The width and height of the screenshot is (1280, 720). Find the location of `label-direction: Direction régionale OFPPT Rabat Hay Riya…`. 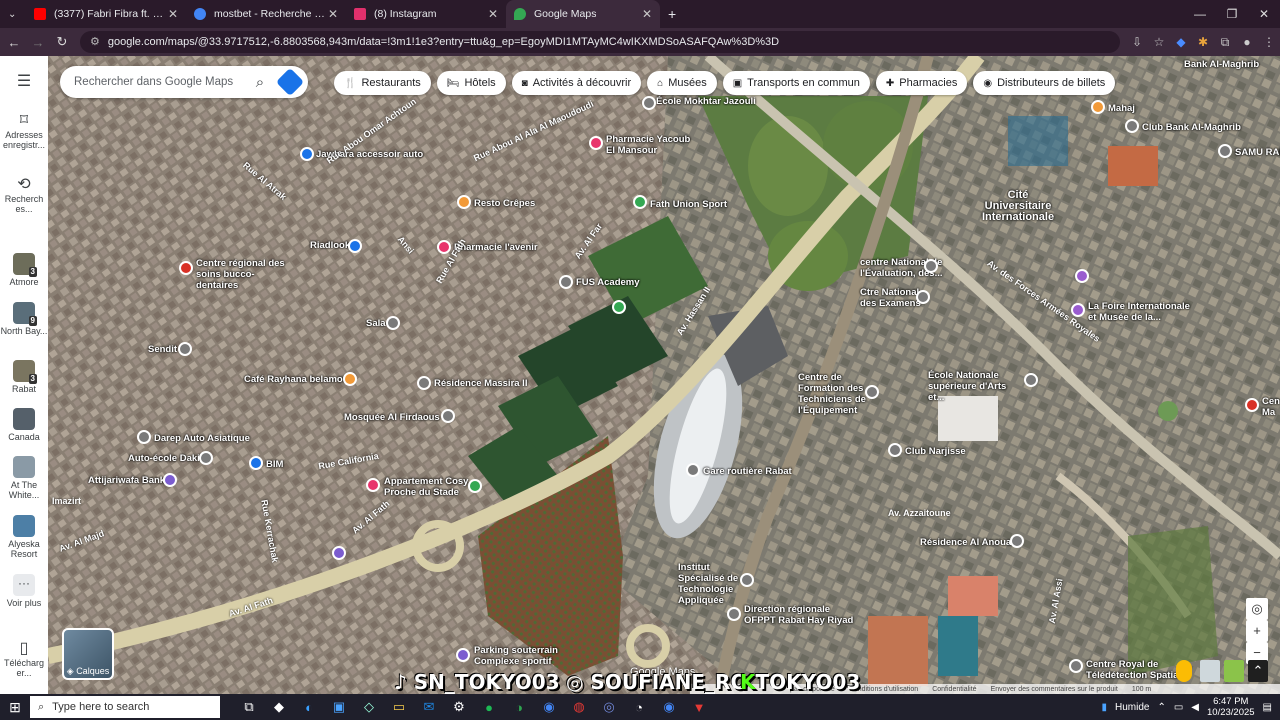

label-direction: Direction régionale OFPPT Rabat Hay Riya… is located at coordinates (799, 615).